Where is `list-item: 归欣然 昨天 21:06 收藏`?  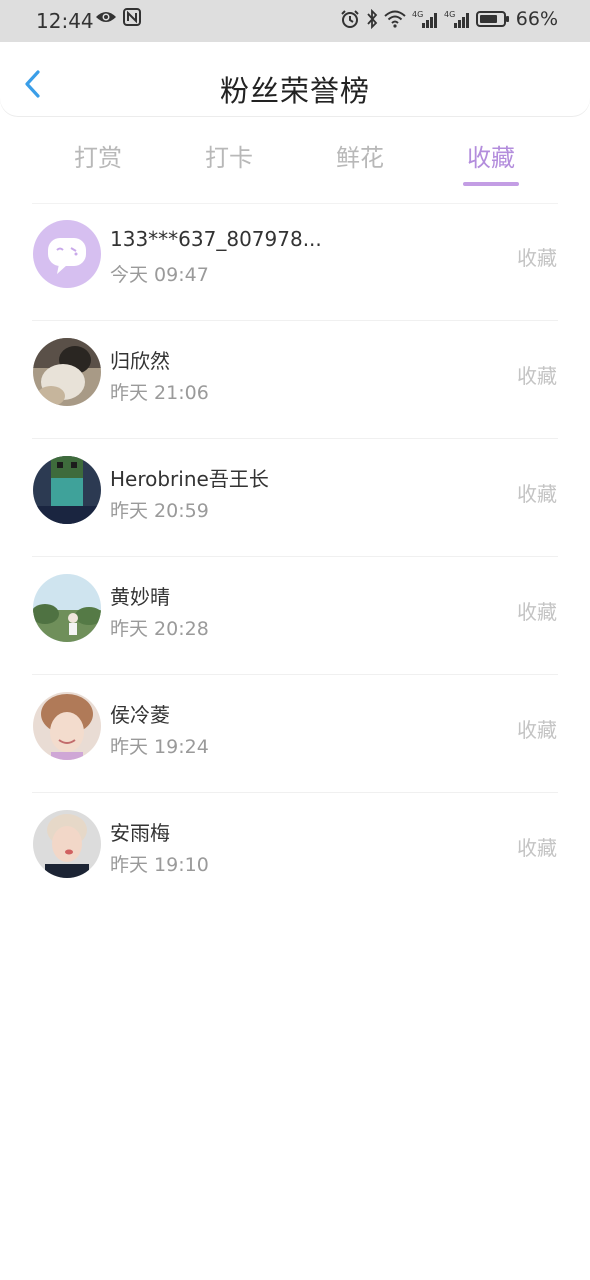
list-item: 归欣然 昨天 21:06 收藏 is located at coordinates (295, 380).